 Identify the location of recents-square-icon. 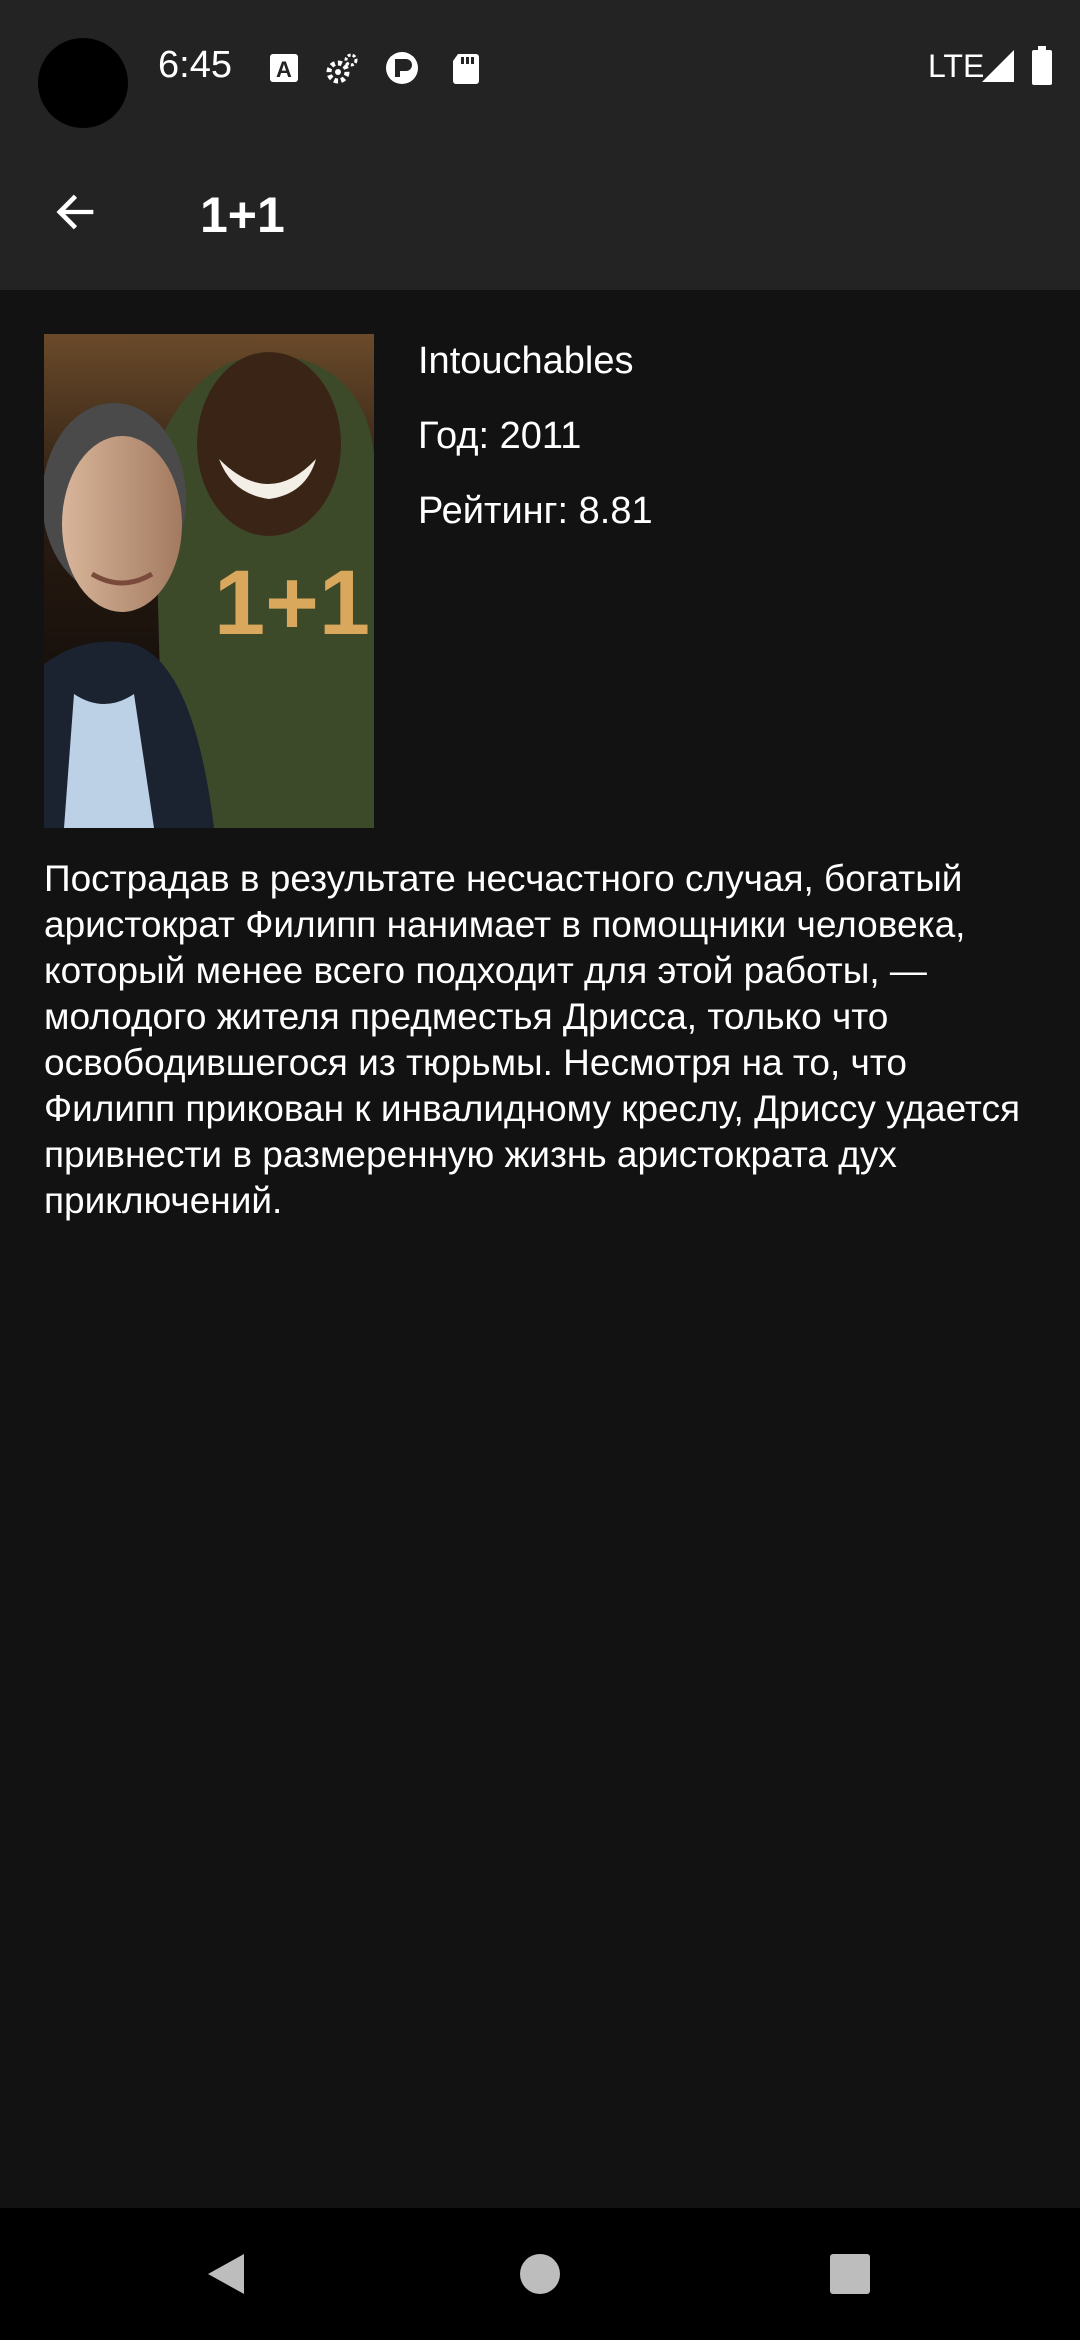
(850, 2274).